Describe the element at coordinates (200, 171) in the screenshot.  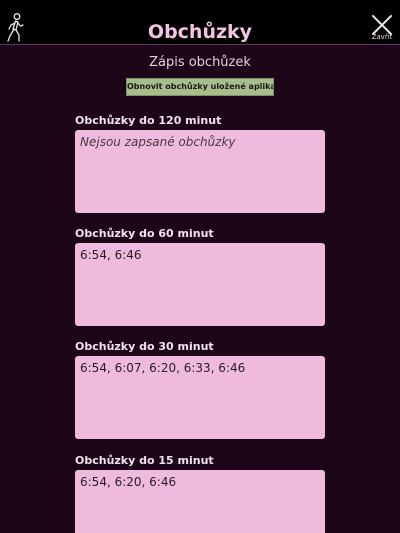
I see `rounds-field-120: Nejsou zapsané obchůzky` at that location.